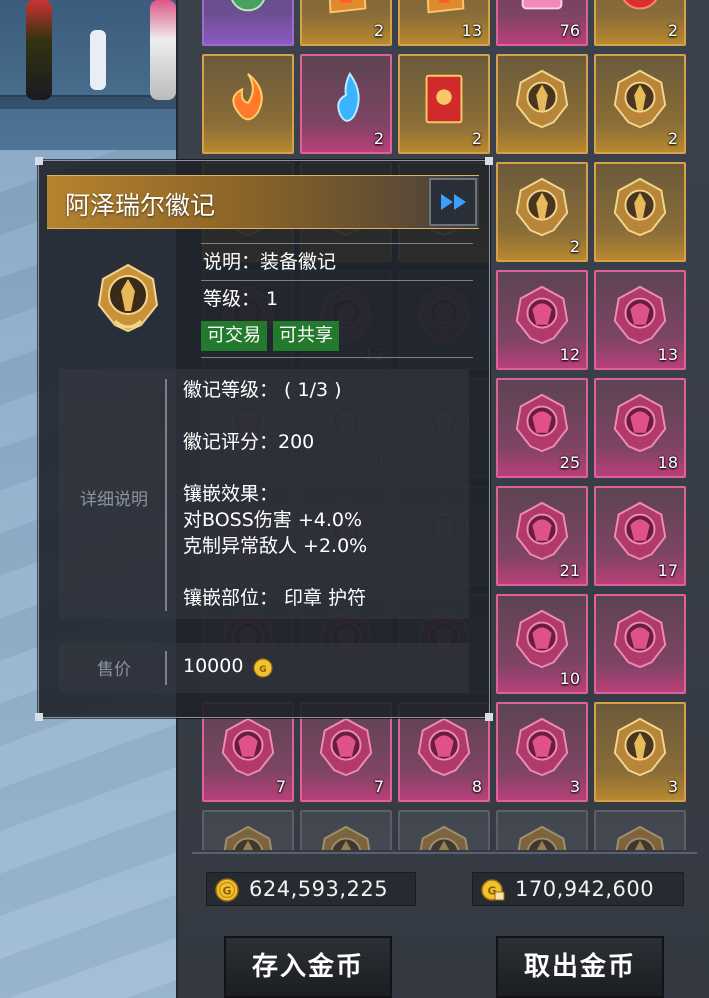  I want to click on flame-icon, so click(247, 97).